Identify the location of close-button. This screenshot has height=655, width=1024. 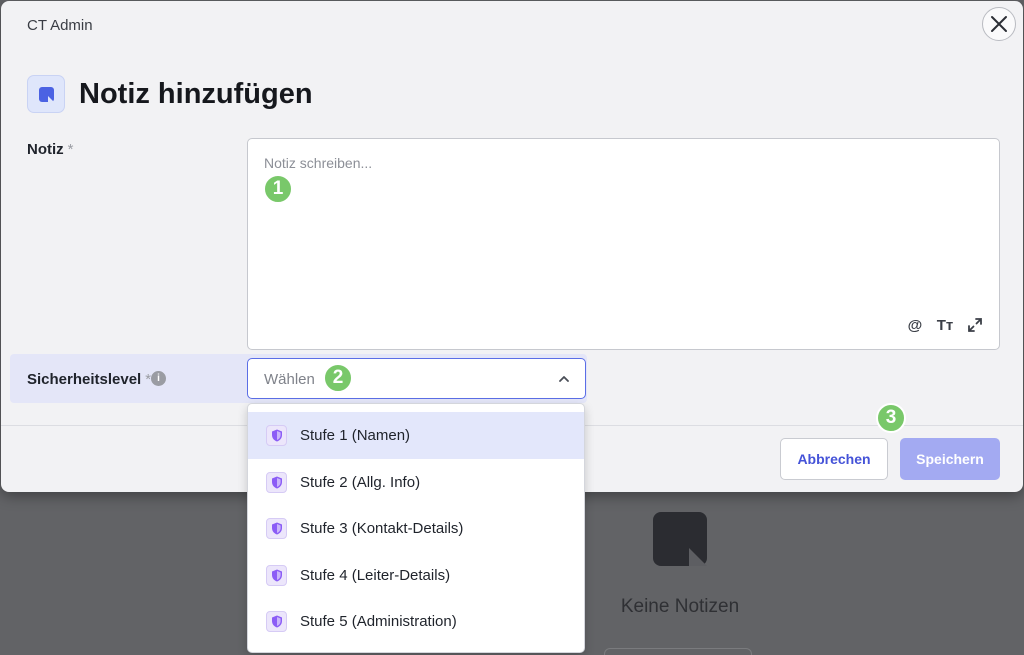
(999, 24).